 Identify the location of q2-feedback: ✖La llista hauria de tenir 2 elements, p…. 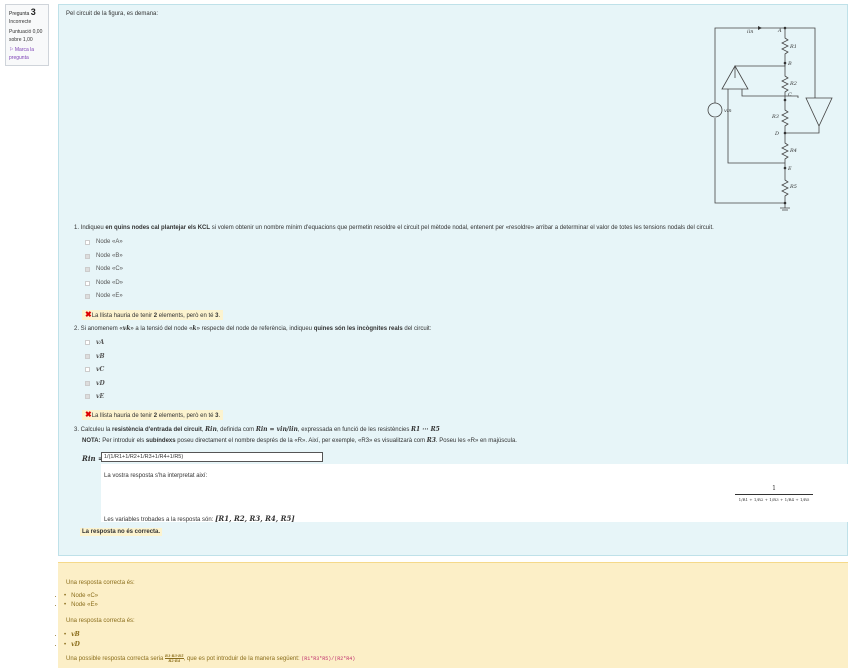
(153, 415).